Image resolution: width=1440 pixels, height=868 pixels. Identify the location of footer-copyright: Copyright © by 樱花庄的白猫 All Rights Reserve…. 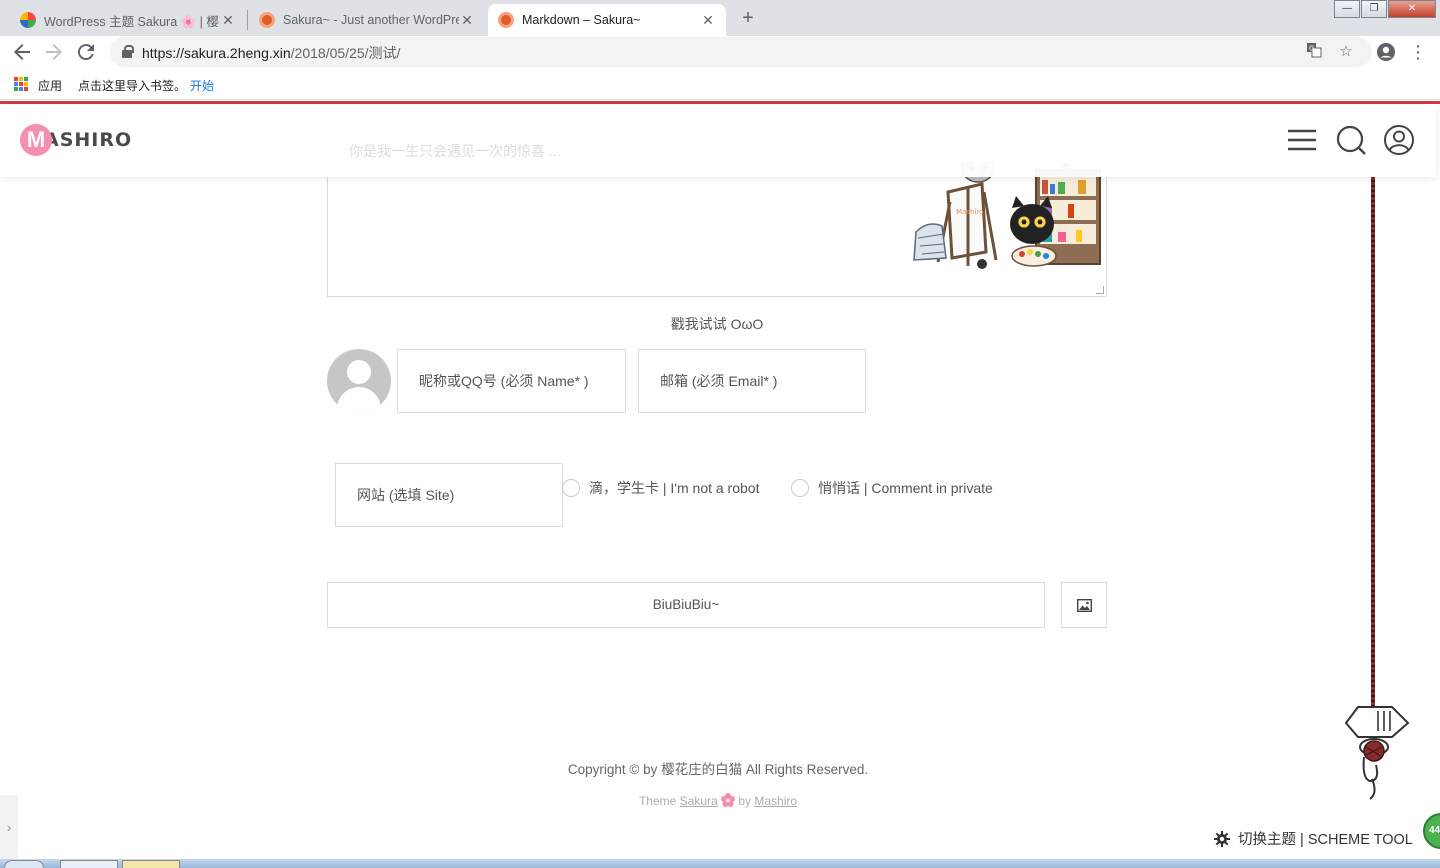
(718, 769).